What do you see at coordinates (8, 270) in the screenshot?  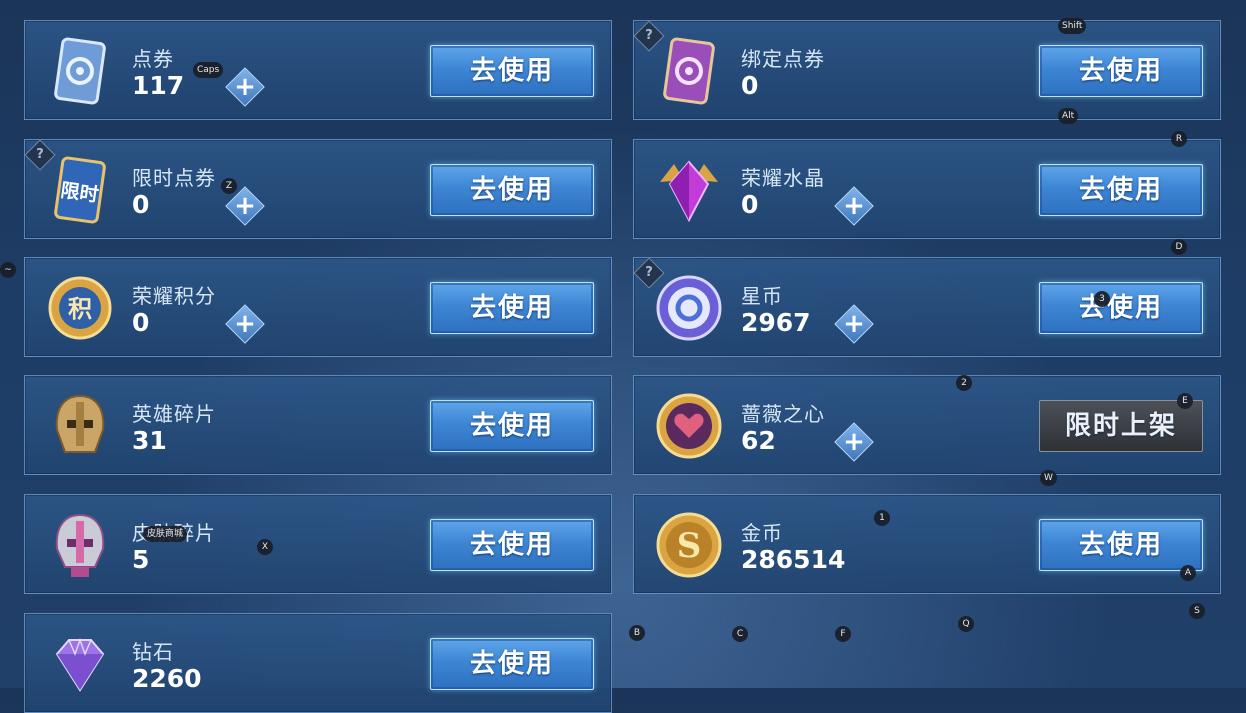 I see `key-hint-tilde: ~` at bounding box center [8, 270].